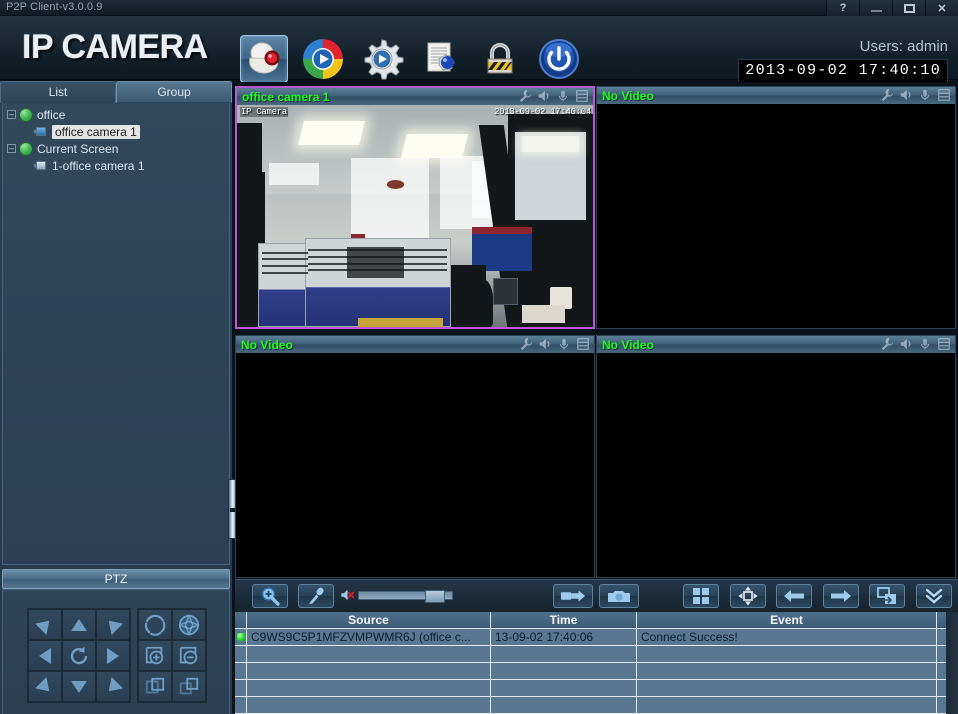 This screenshot has height=714, width=958. Describe the element at coordinates (405, 596) in the screenshot. I see `volume-slider` at that location.